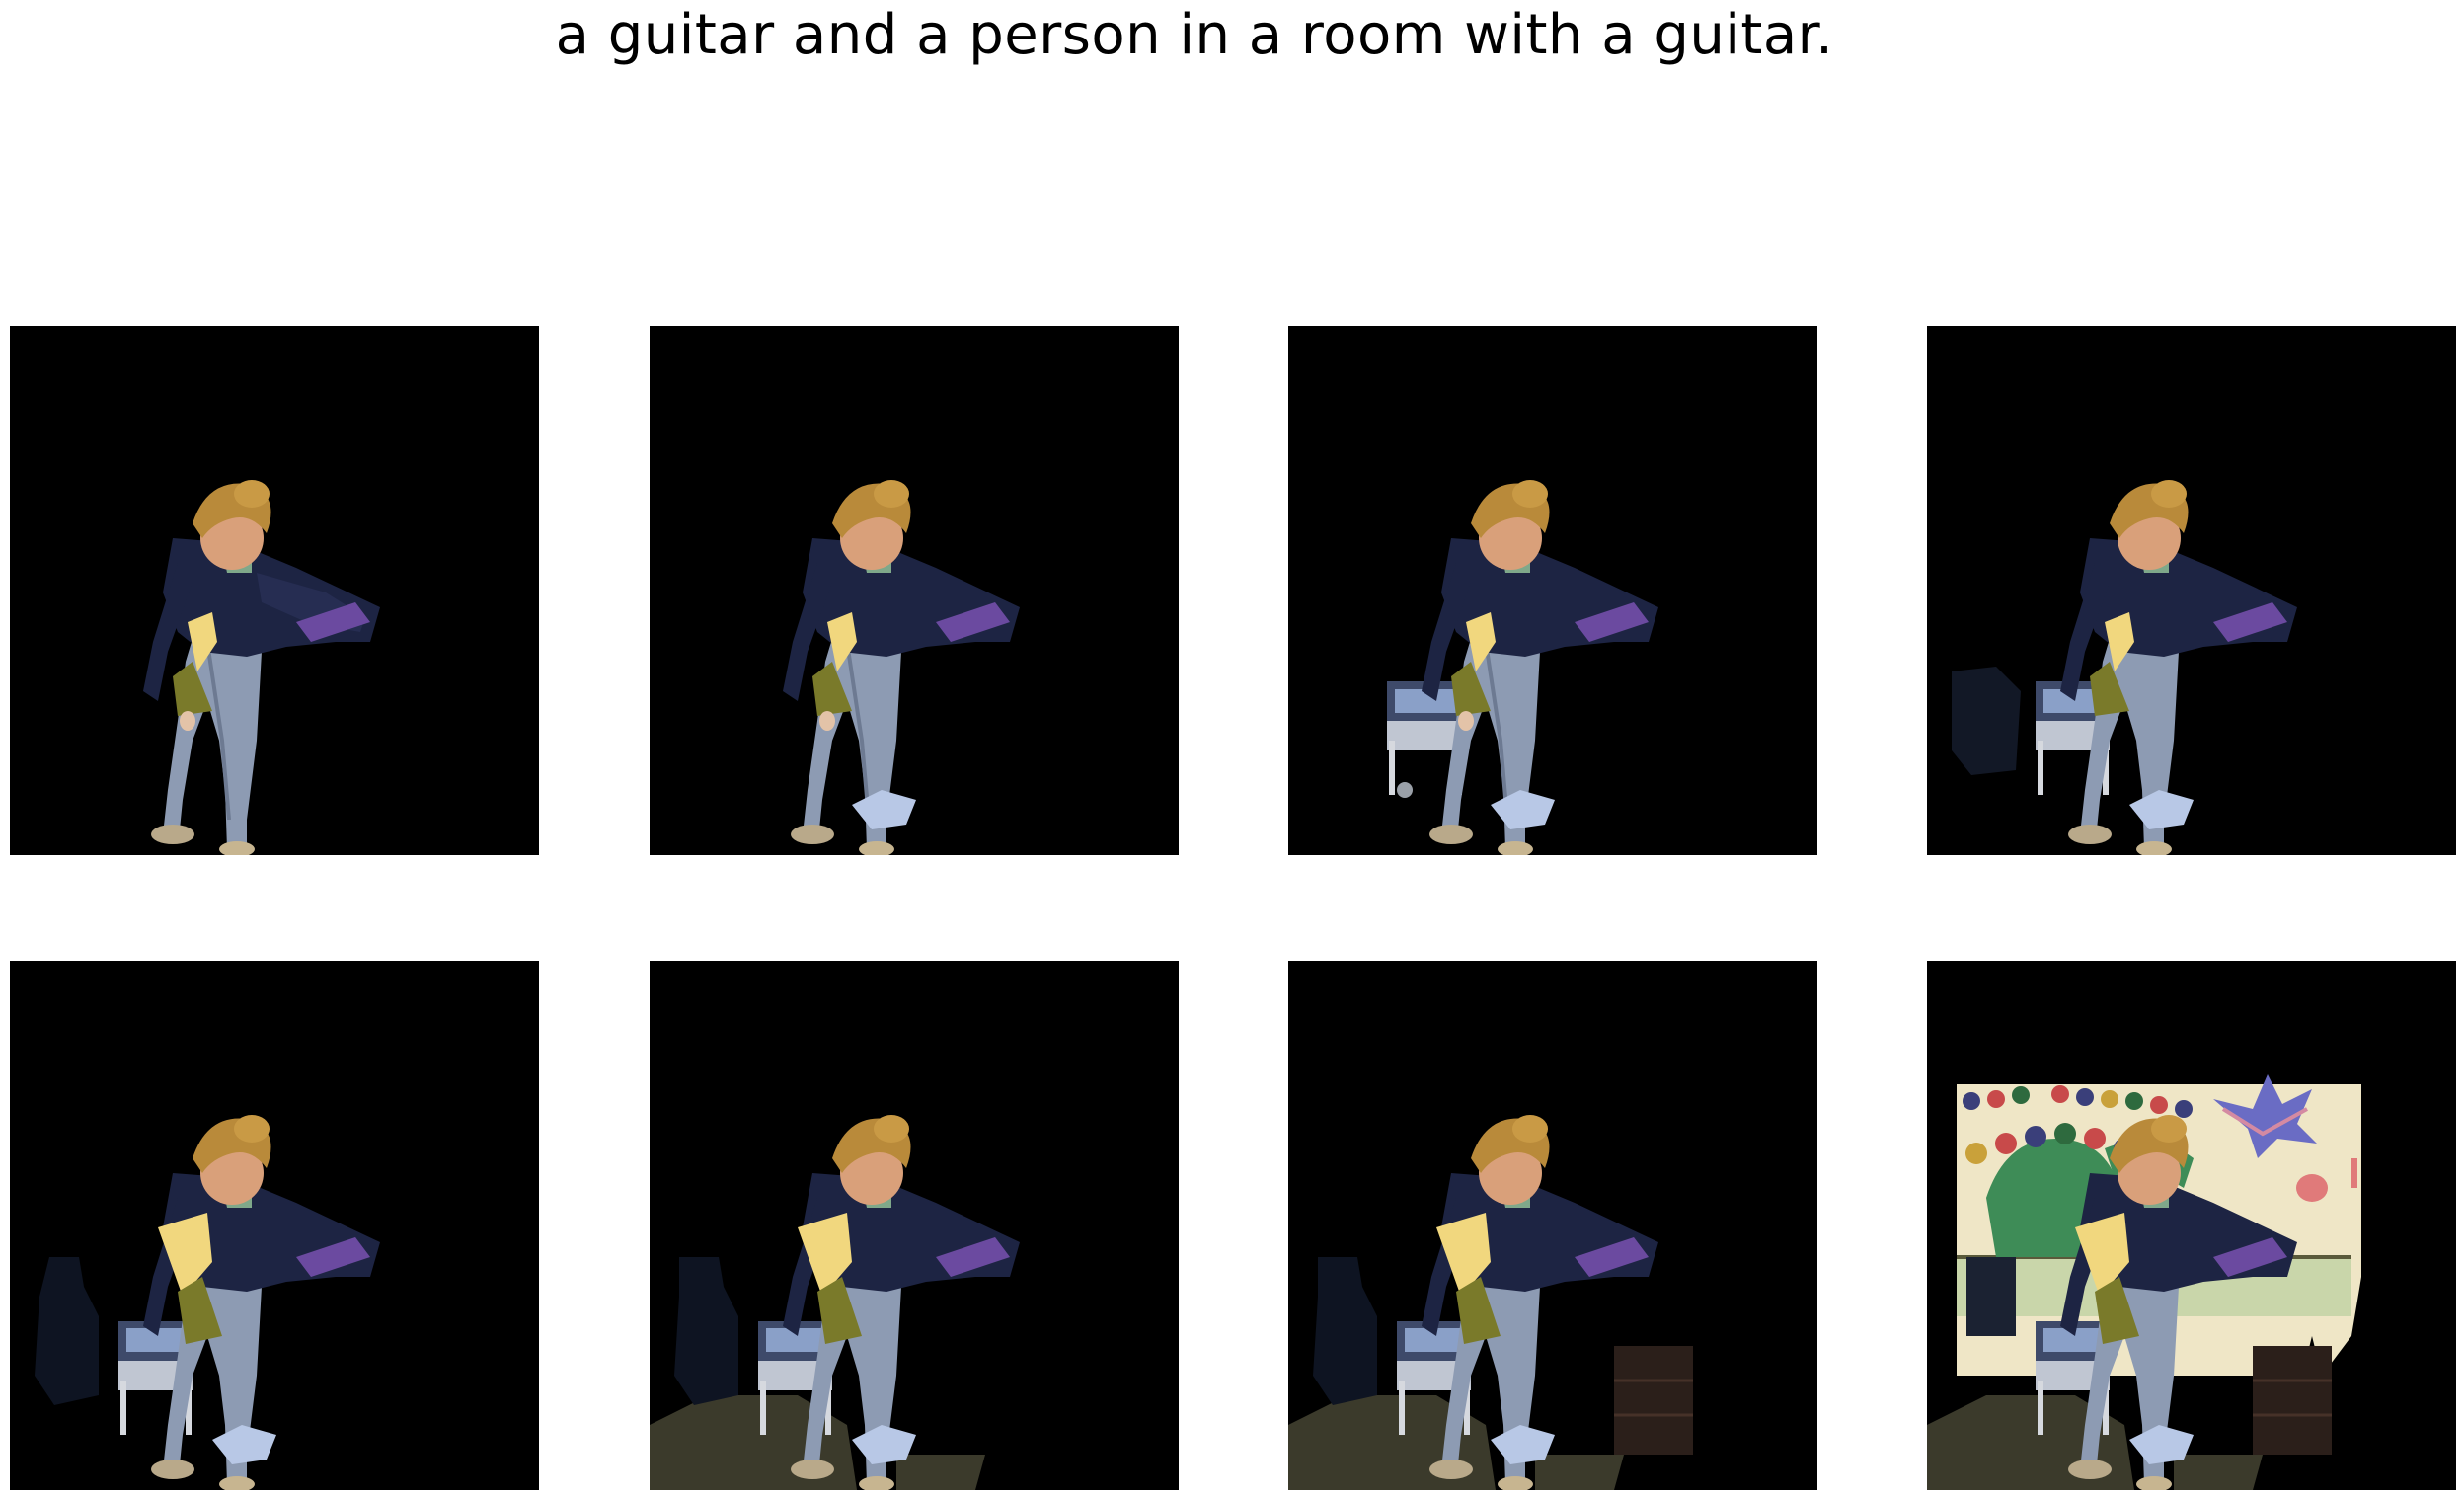  I want to click on panel-3-image, so click(1522, 667).